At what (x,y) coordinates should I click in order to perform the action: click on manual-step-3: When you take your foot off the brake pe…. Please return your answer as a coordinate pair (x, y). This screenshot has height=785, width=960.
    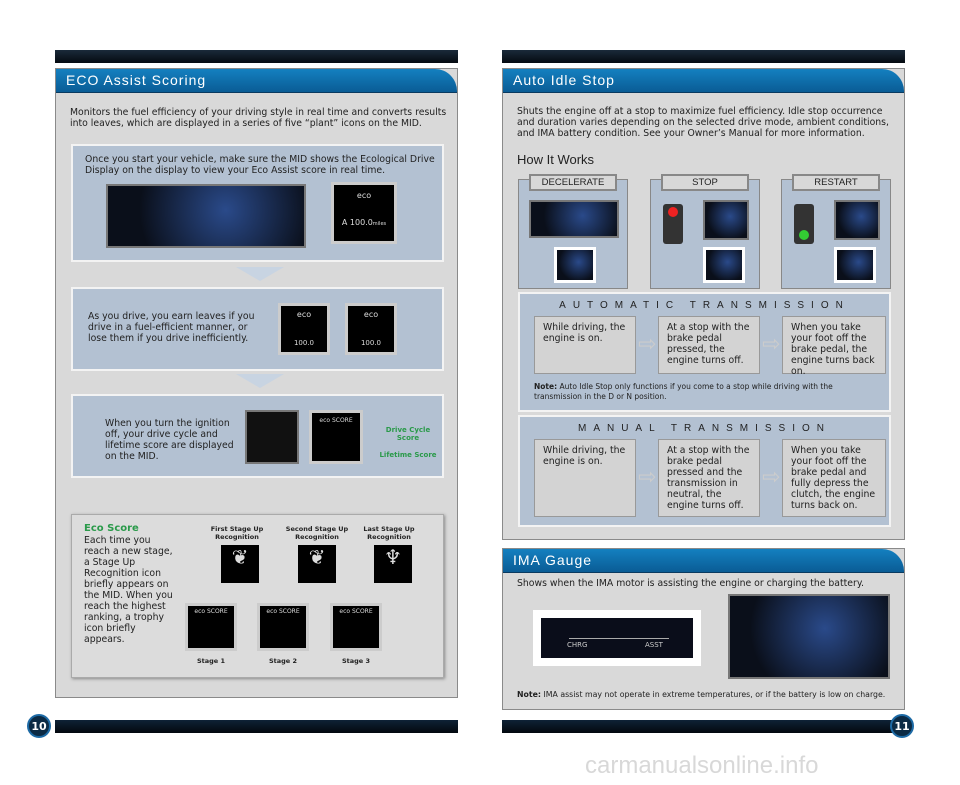
    Looking at the image, I should click on (834, 478).